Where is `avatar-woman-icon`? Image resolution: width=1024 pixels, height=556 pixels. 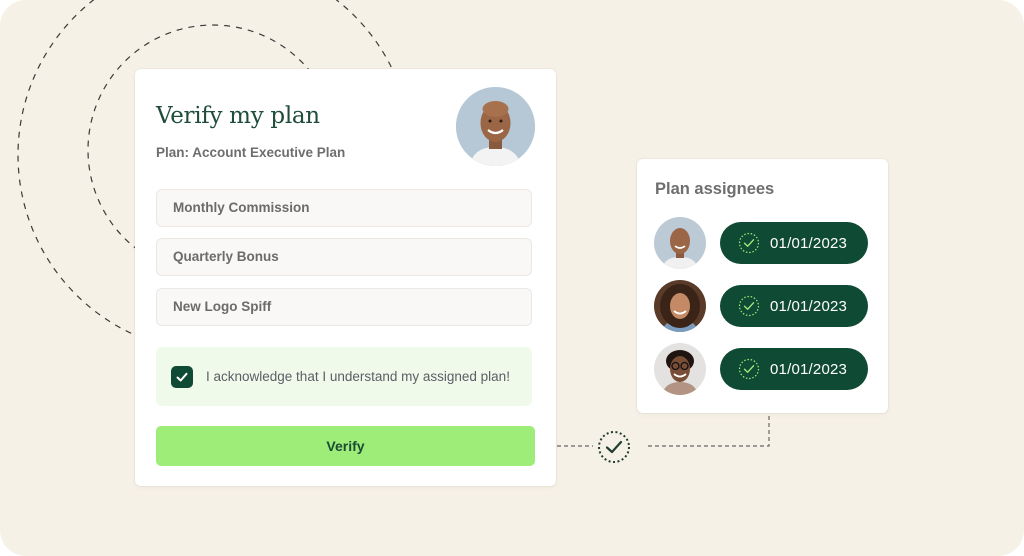
avatar-woman-icon is located at coordinates (680, 306).